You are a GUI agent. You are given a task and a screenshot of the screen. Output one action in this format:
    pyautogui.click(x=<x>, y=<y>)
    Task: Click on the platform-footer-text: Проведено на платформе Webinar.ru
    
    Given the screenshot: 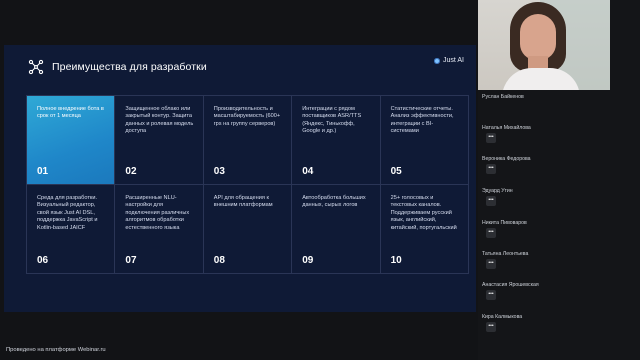 What is the action you would take?
    pyautogui.click(x=56, y=350)
    